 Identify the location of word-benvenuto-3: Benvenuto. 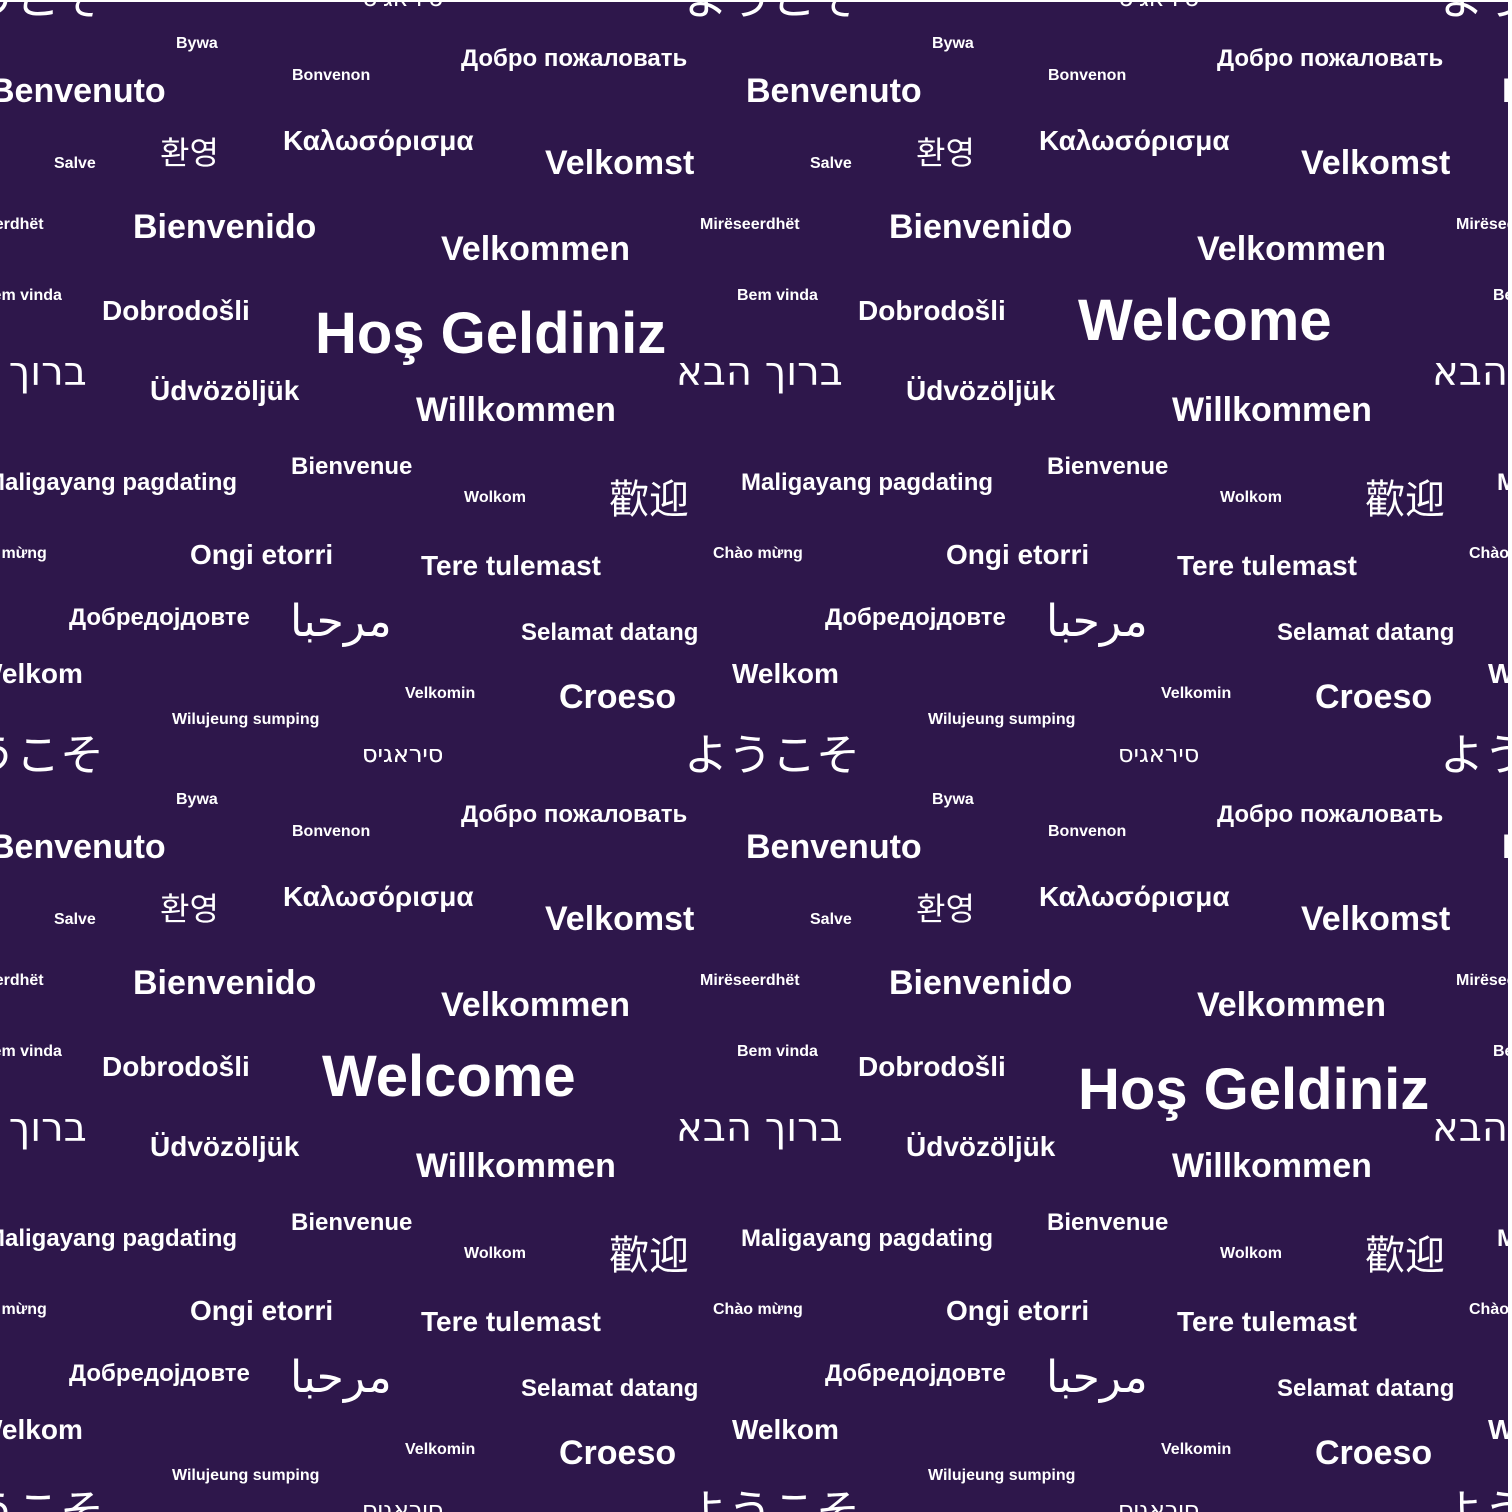
(834, 847).